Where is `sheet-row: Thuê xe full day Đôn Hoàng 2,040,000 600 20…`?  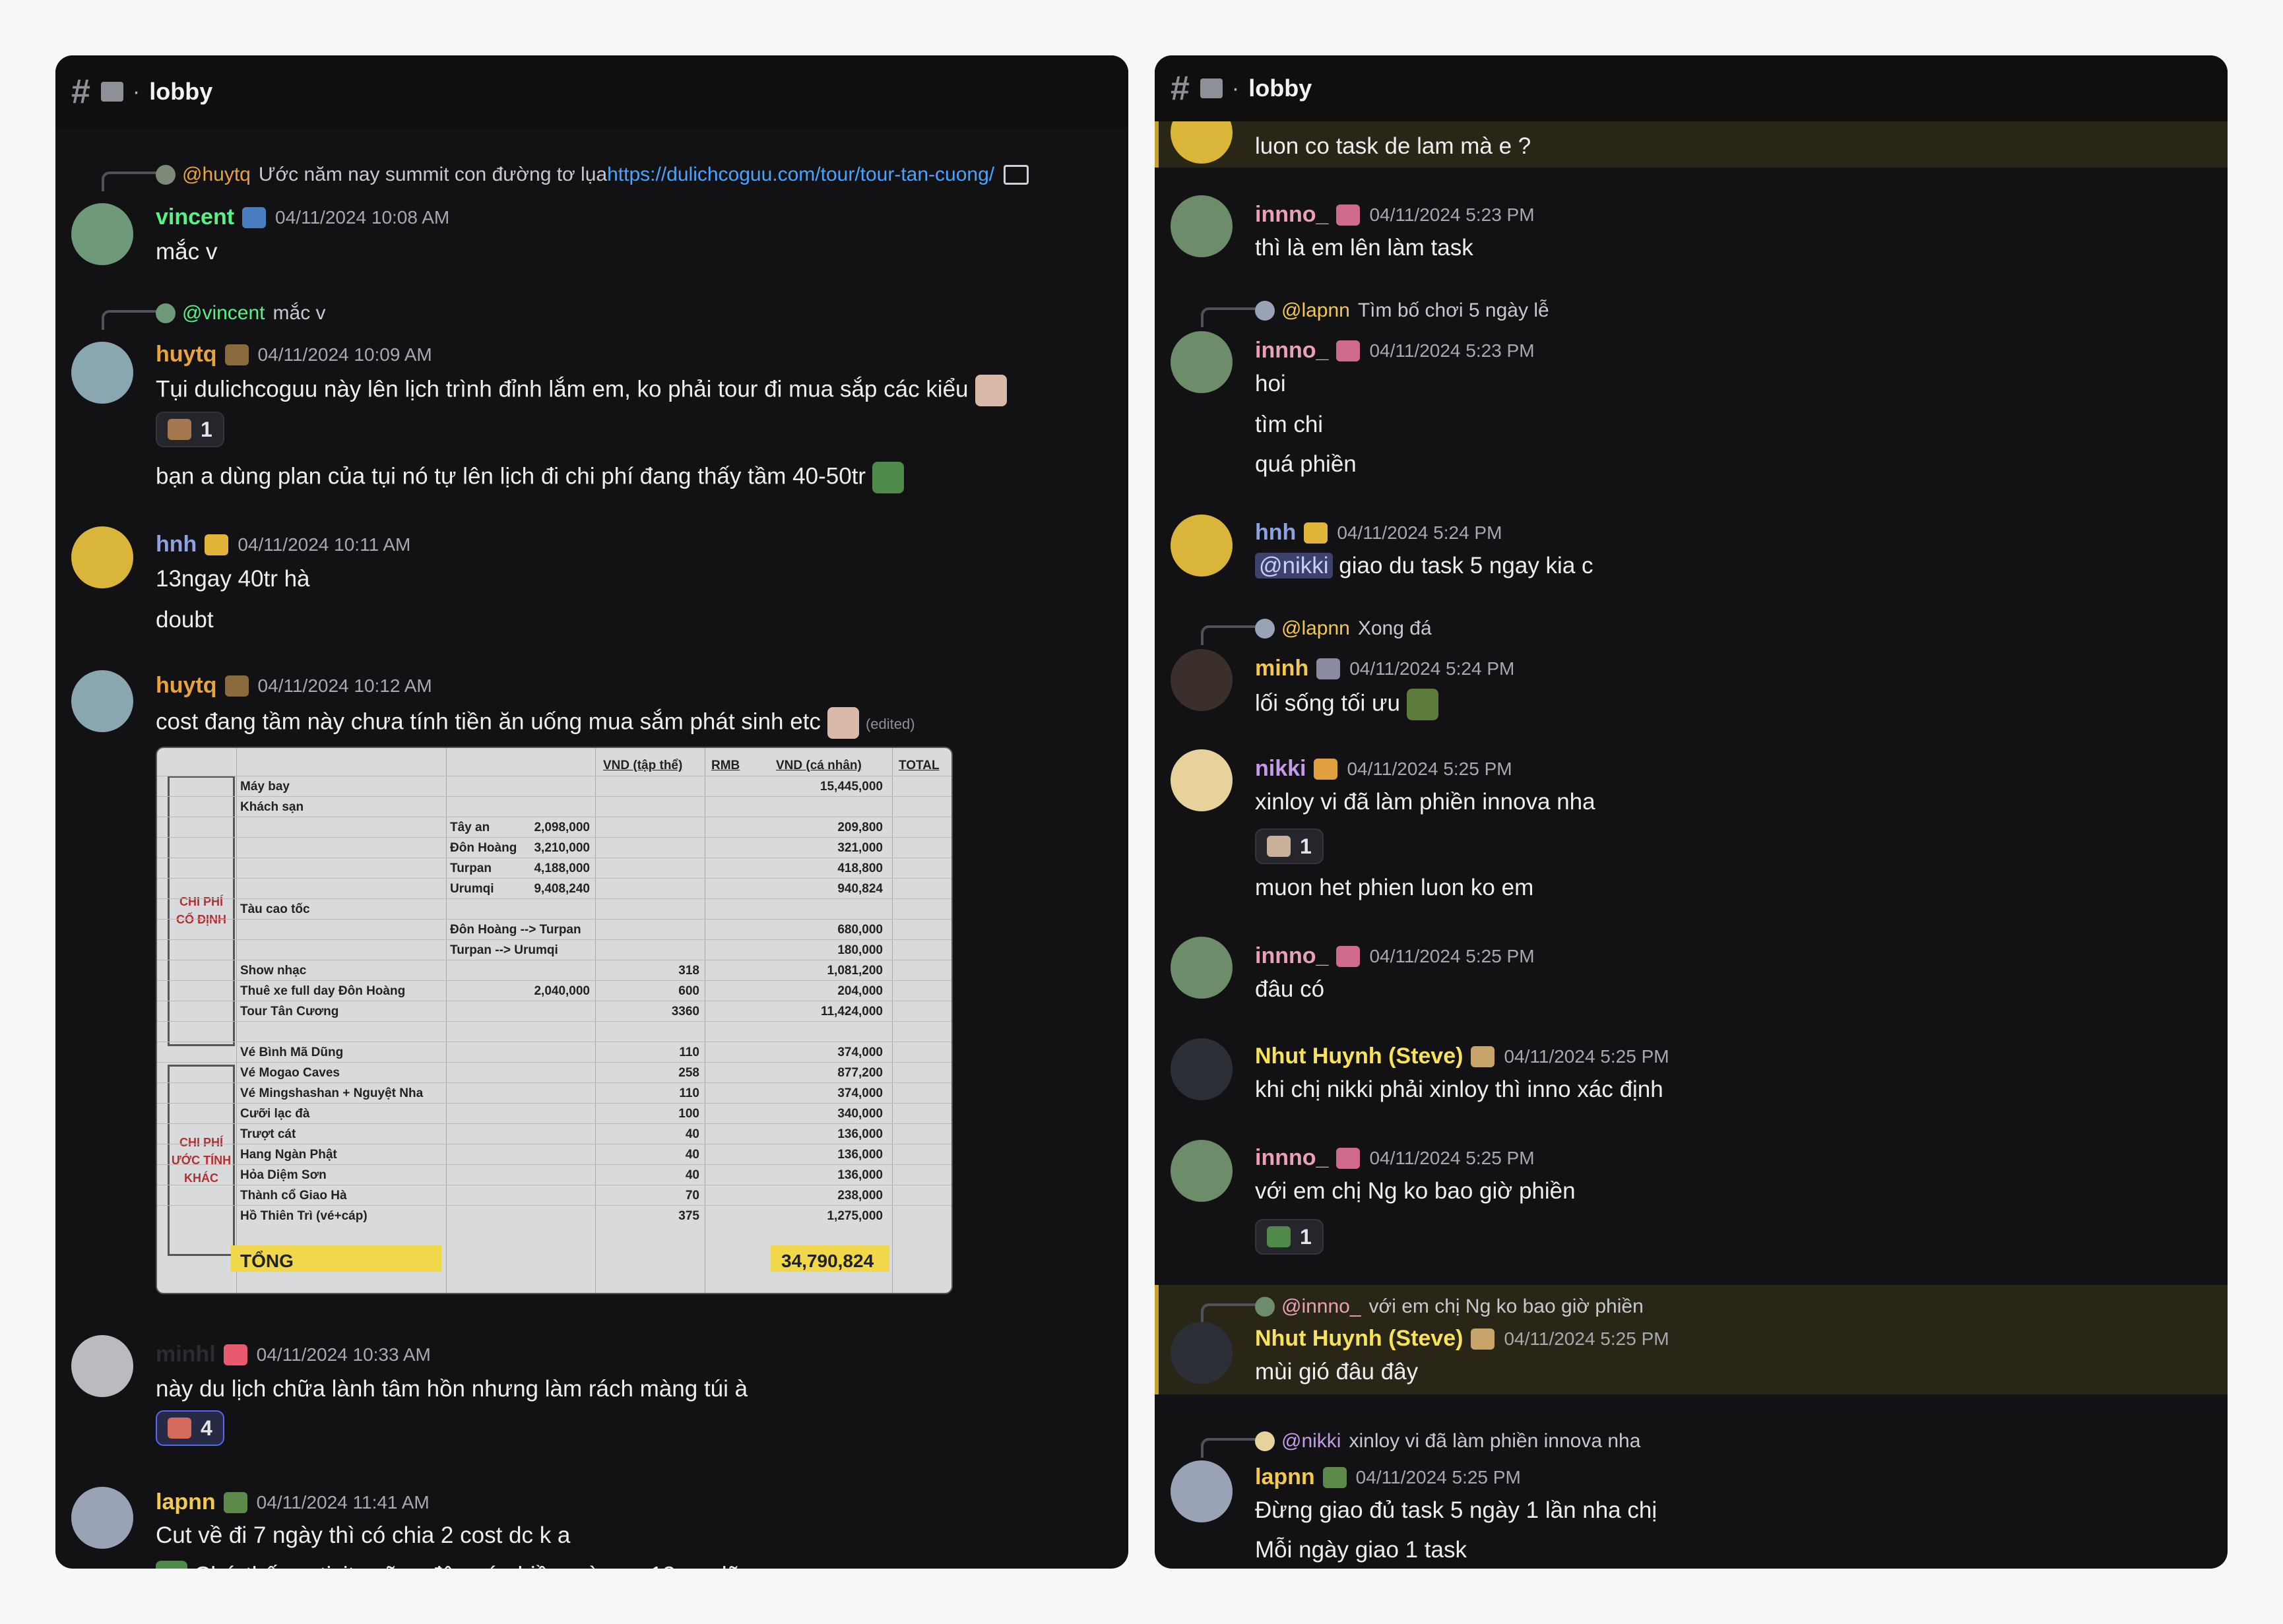 sheet-row: Thuê xe full day Đôn Hoàng 2,040,000 600 20… is located at coordinates (554, 990).